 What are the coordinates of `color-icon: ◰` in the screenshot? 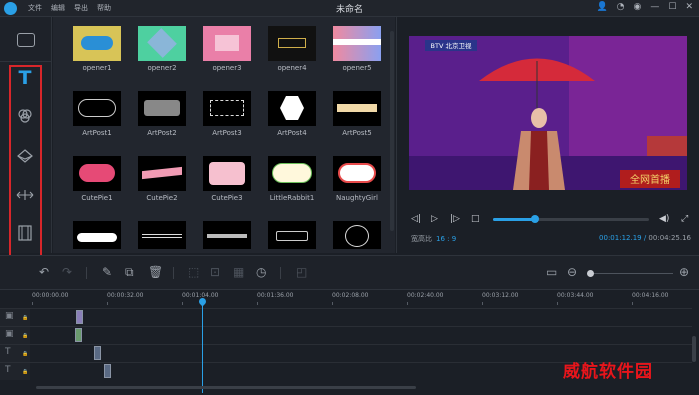 It's located at (301, 272).